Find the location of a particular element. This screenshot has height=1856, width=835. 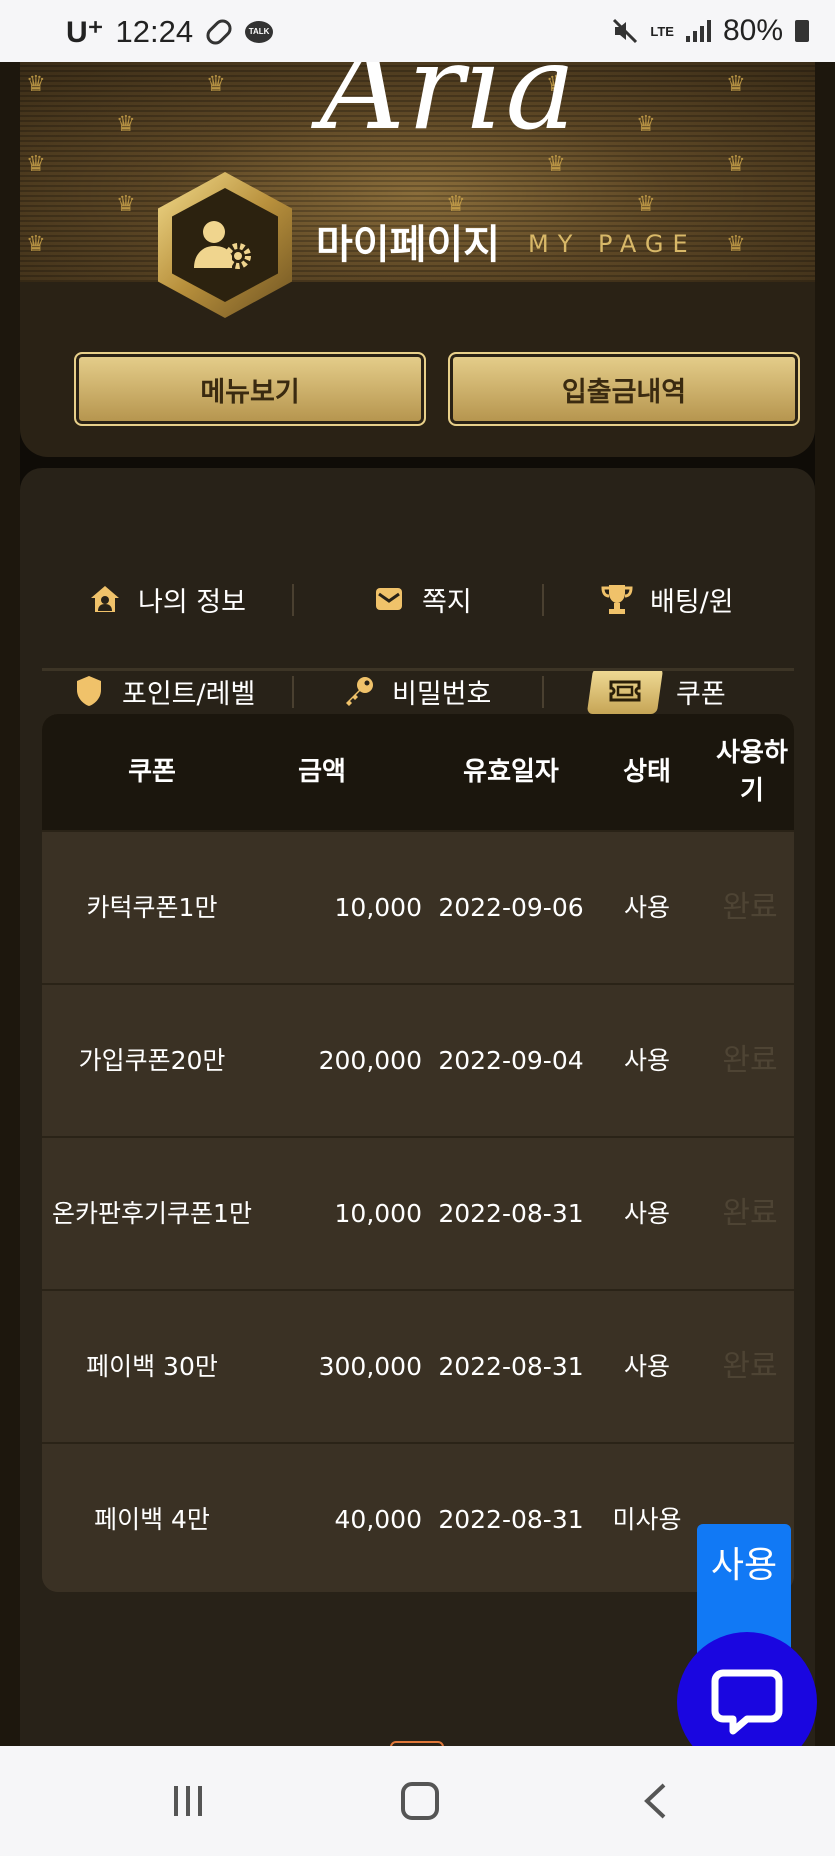

back-button is located at coordinates (655, 1801).